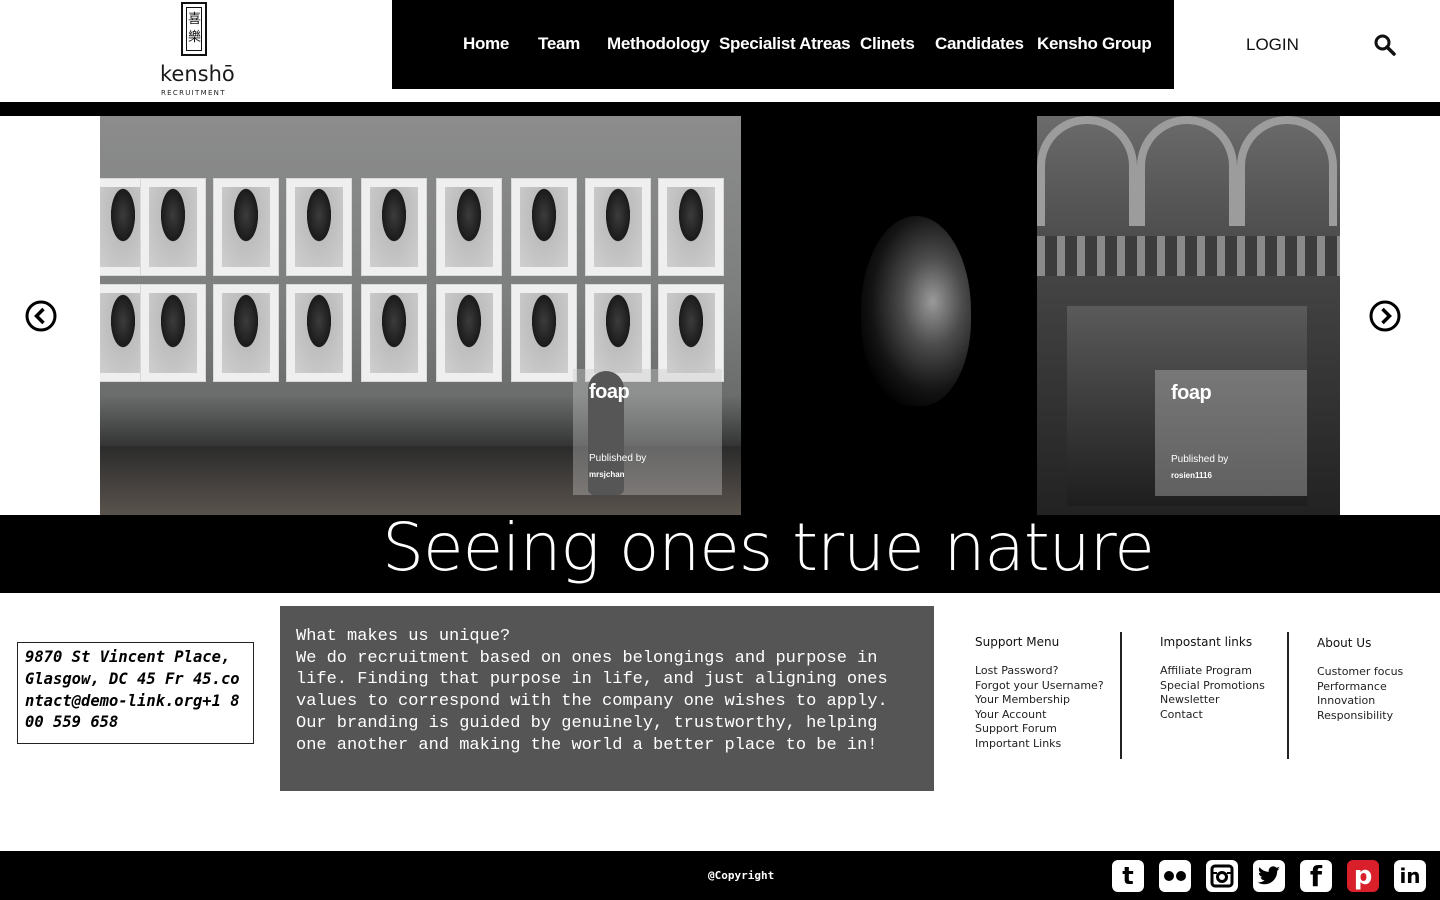  Describe the element at coordinates (1039, 729) in the screenshot. I see `link-support-forum: Support Forum` at that location.